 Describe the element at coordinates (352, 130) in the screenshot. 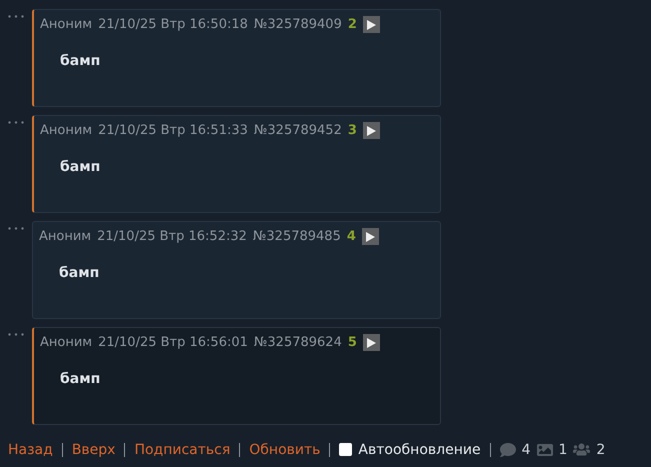

I see `post-index: 3` at that location.